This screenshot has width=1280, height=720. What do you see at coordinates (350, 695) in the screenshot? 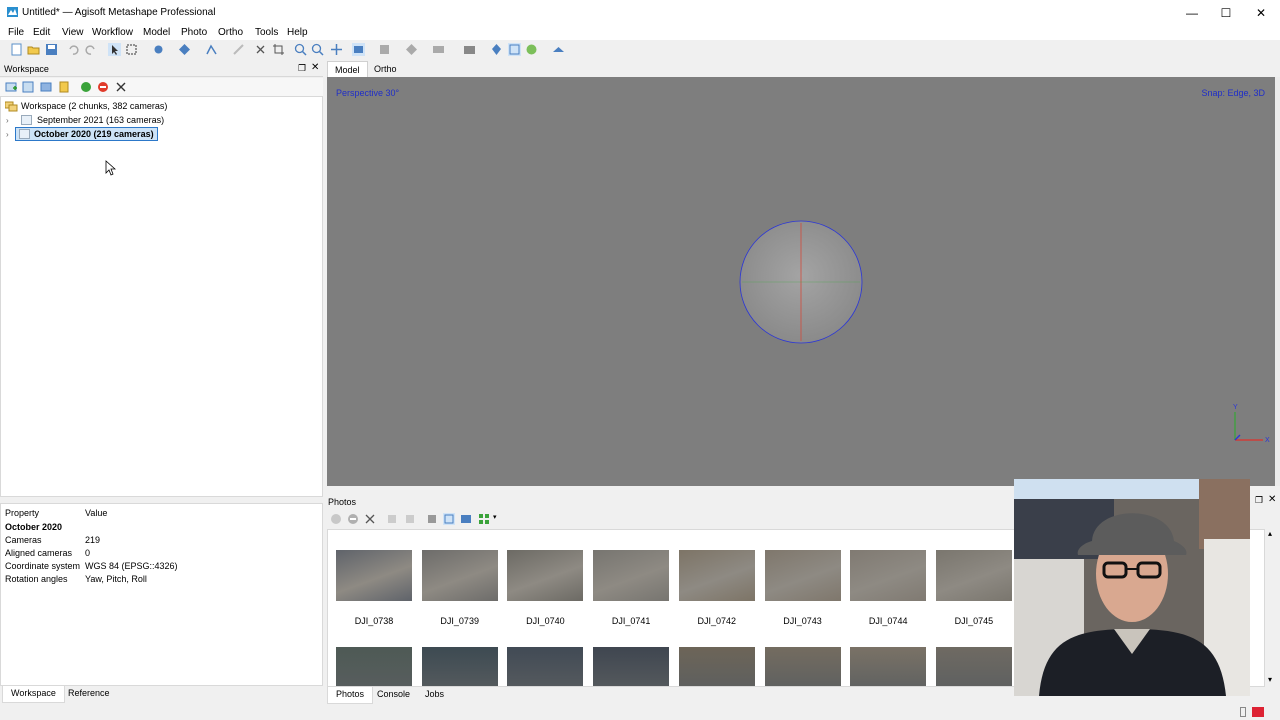
I see `tab-photos: Photos` at bounding box center [350, 695].